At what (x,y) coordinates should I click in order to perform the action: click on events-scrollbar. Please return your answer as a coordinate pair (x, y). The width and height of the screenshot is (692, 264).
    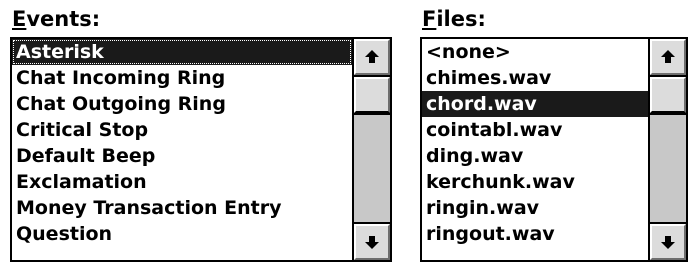
    Looking at the image, I should click on (371, 149).